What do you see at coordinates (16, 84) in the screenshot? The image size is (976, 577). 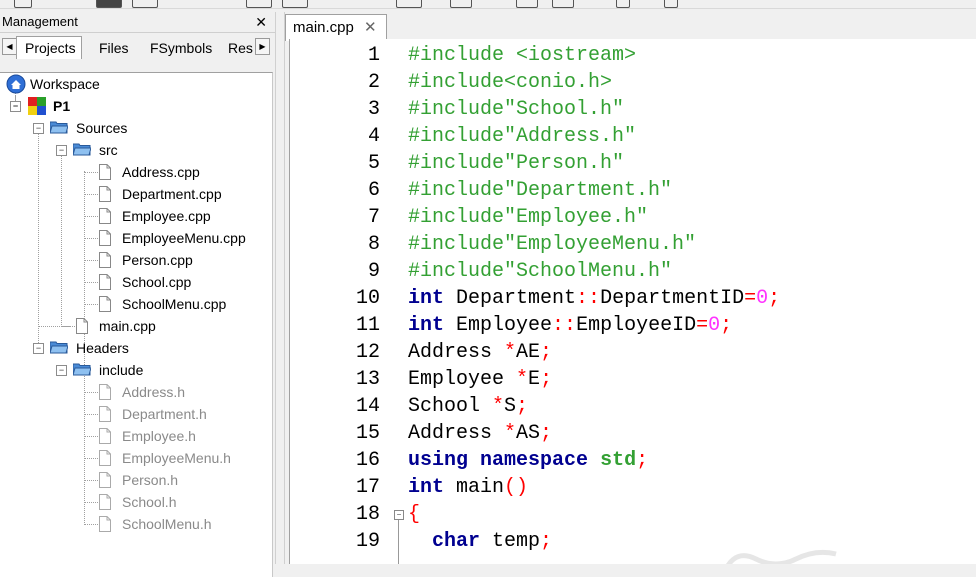 I see `workspace-icon` at bounding box center [16, 84].